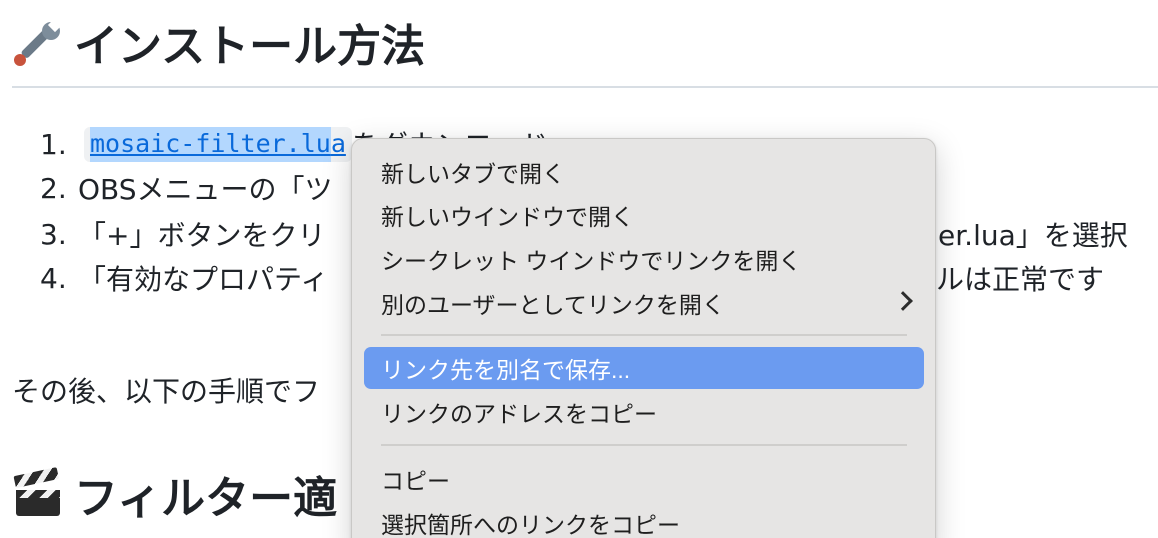 Image resolution: width=1158 pixels, height=538 pixels. I want to click on paragraph: その後、以下の手順でフ, so click(166, 391).